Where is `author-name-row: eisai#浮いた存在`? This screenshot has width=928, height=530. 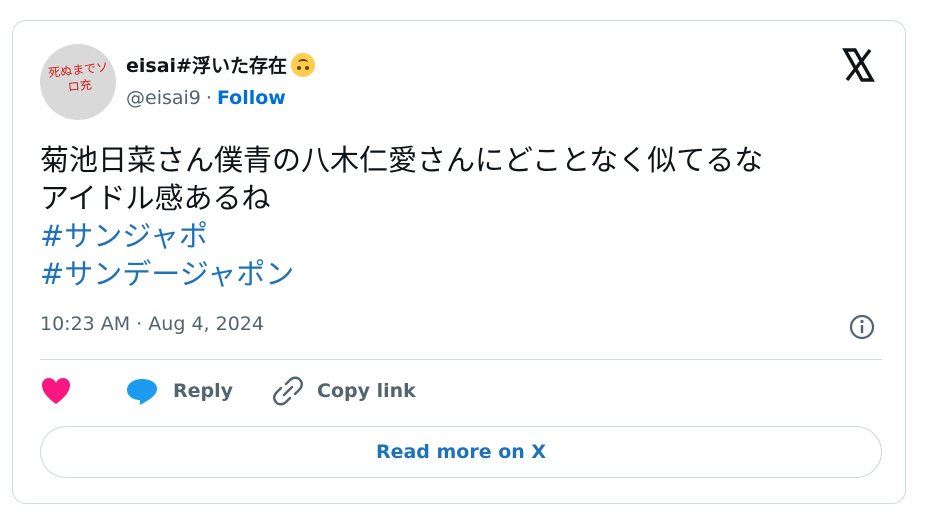 author-name-row: eisai#浮いた存在 is located at coordinates (220, 64).